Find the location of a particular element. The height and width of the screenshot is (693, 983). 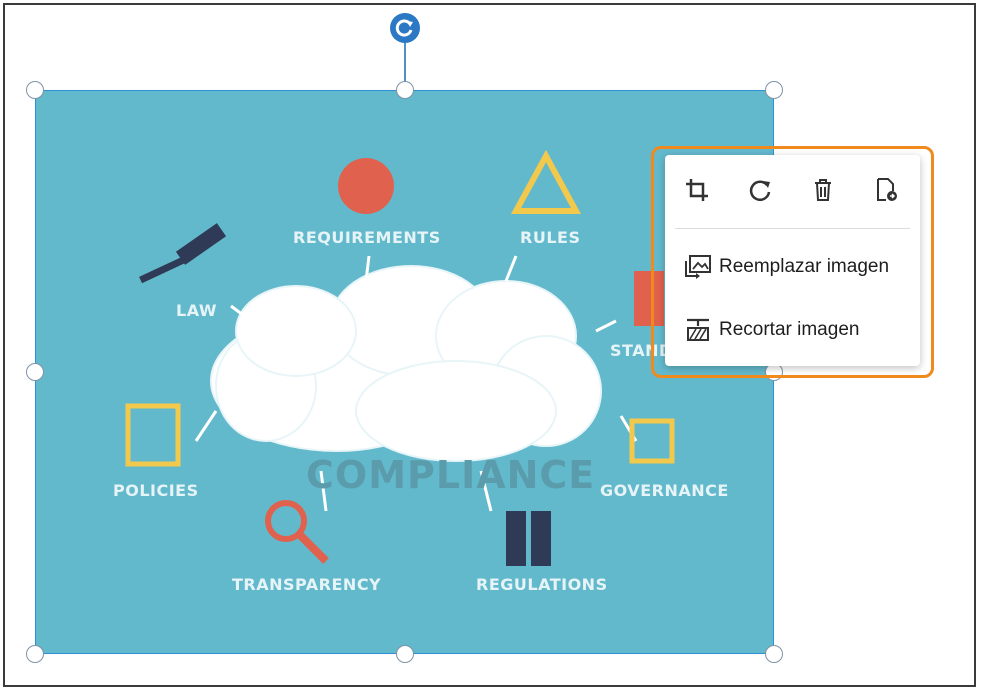

resize-handle-bottom-right is located at coordinates (774, 654).